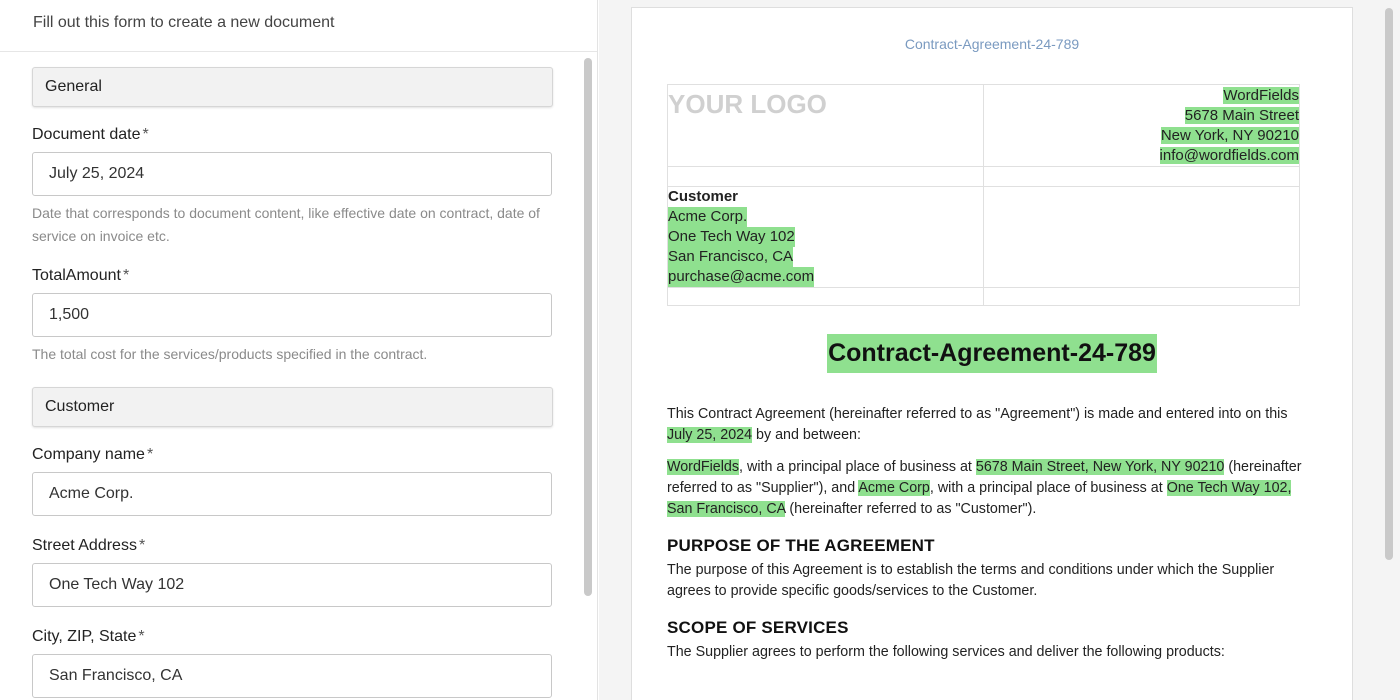  I want to click on street-address-label: Street Address *, so click(89, 545).